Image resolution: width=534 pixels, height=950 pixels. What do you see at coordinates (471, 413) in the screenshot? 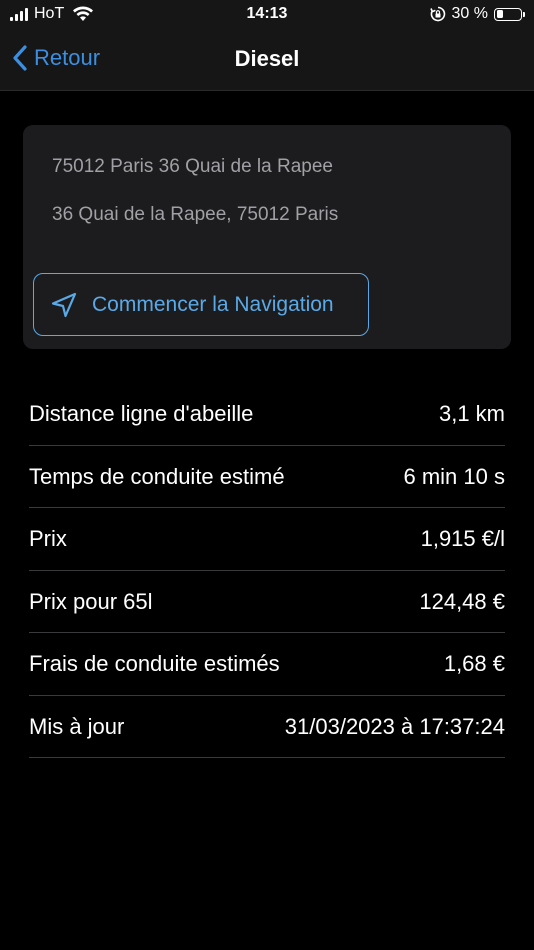
I see `info-value: 3,1 km` at bounding box center [471, 413].